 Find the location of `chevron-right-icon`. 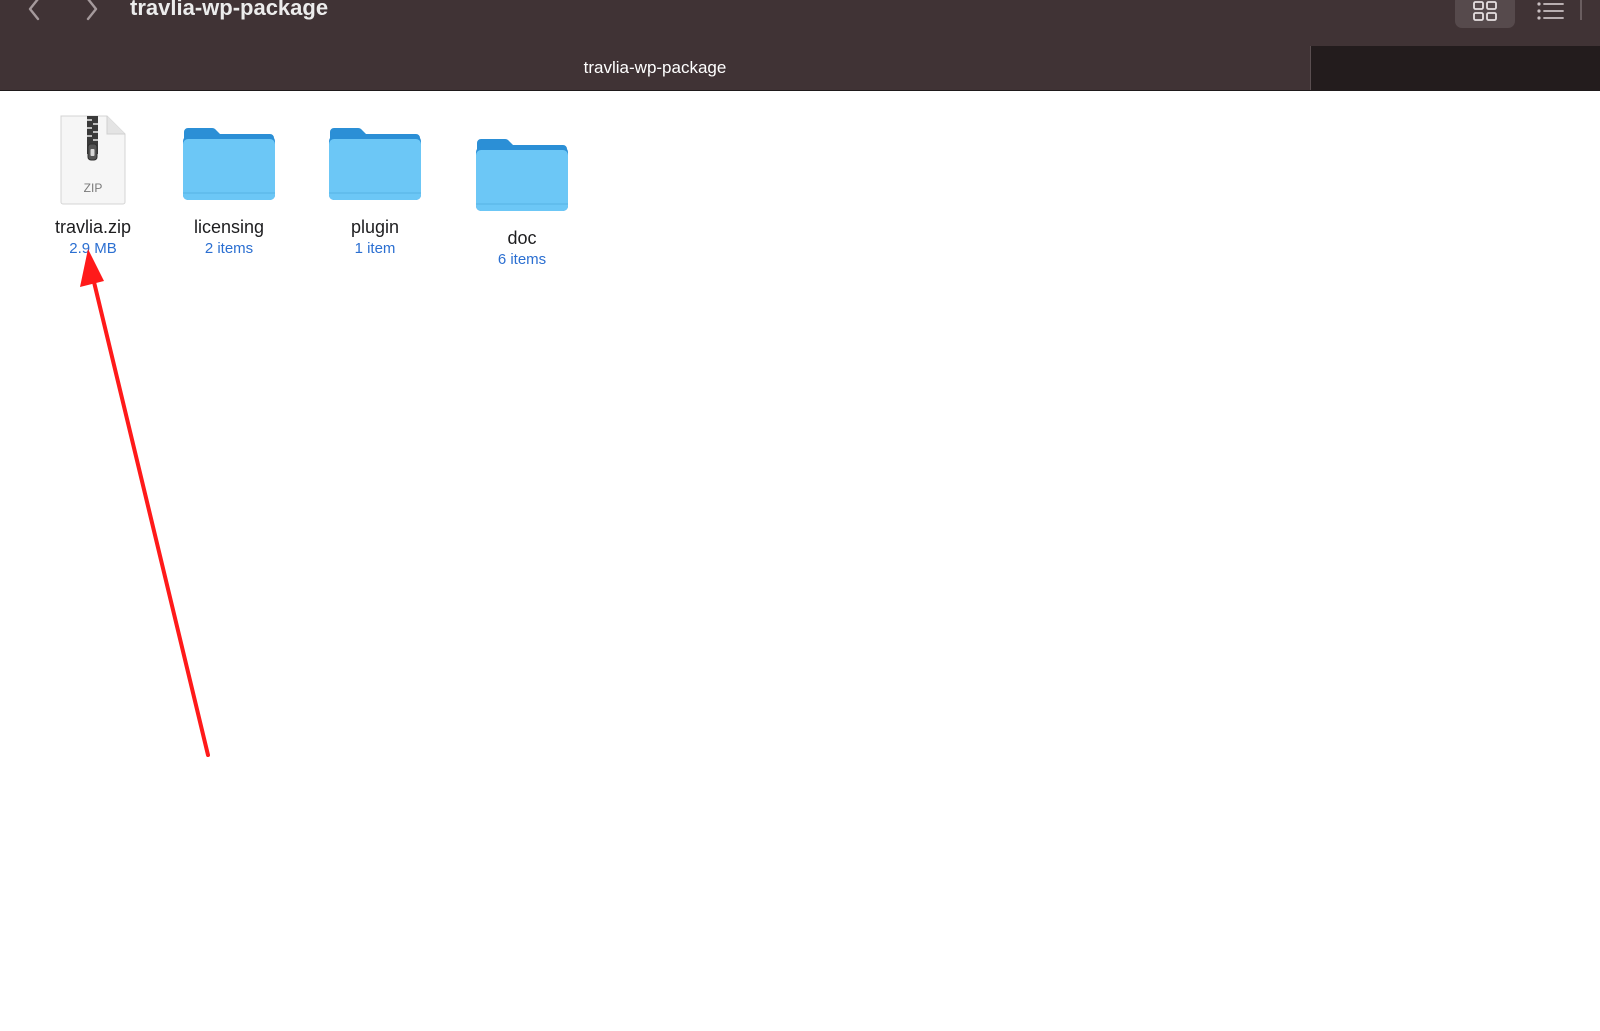

chevron-right-icon is located at coordinates (92, 10).